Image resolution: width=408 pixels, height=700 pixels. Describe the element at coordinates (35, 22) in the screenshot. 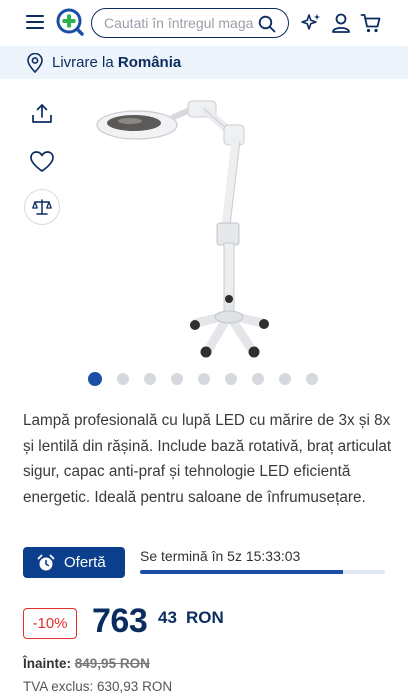

I see `menu-icon` at that location.